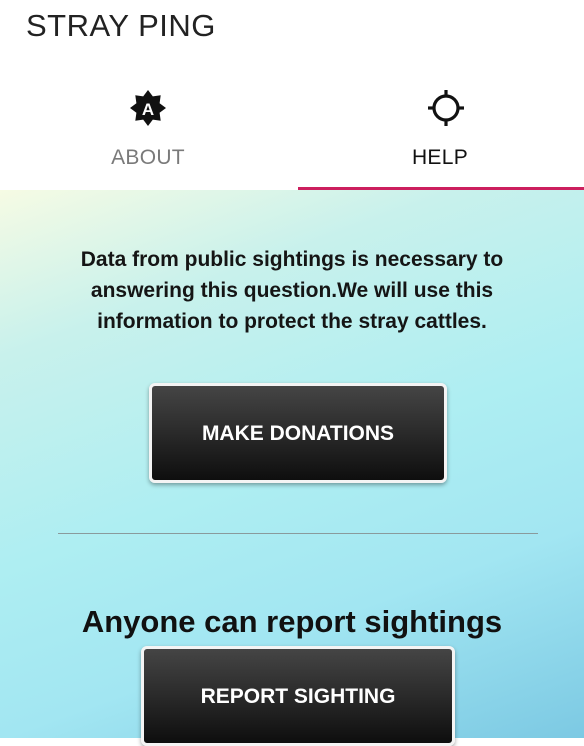 This screenshot has height=746, width=584. What do you see at coordinates (292, 30) in the screenshot?
I see `app-bar: STRAY PING` at bounding box center [292, 30].